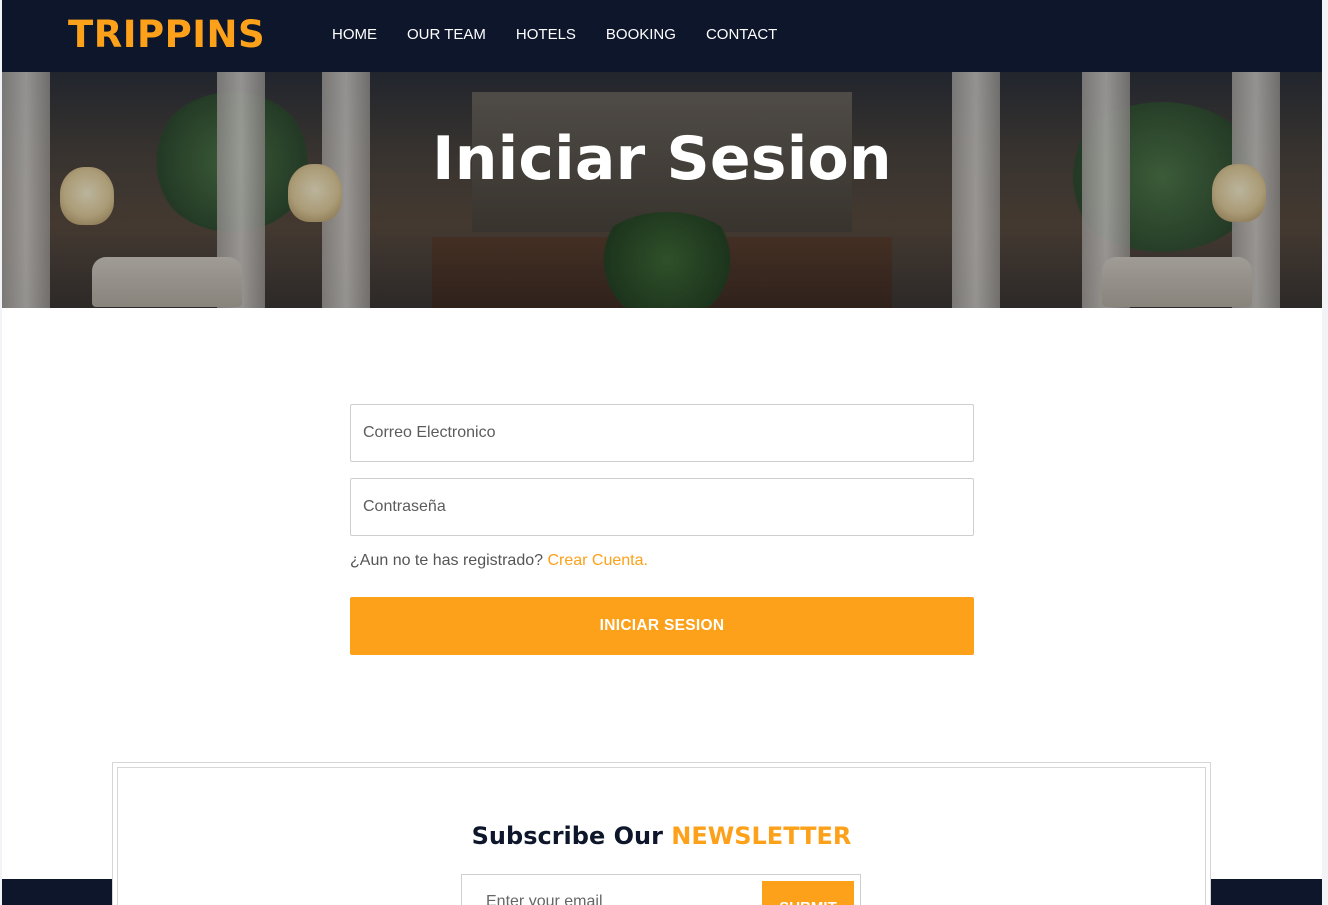 Image resolution: width=1328 pixels, height=905 pixels. I want to click on brand-logo: TRIPPINS, so click(166, 34).